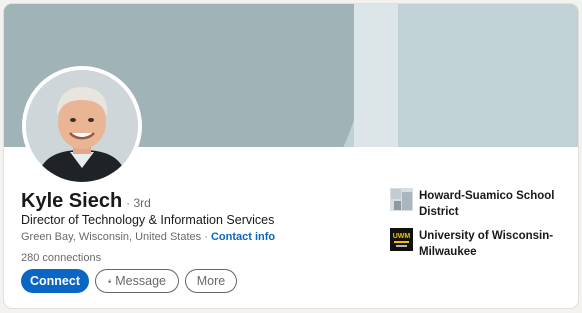 The width and height of the screenshot is (582, 313). What do you see at coordinates (61, 258) in the screenshot?
I see `connections-count: 280 connections` at bounding box center [61, 258].